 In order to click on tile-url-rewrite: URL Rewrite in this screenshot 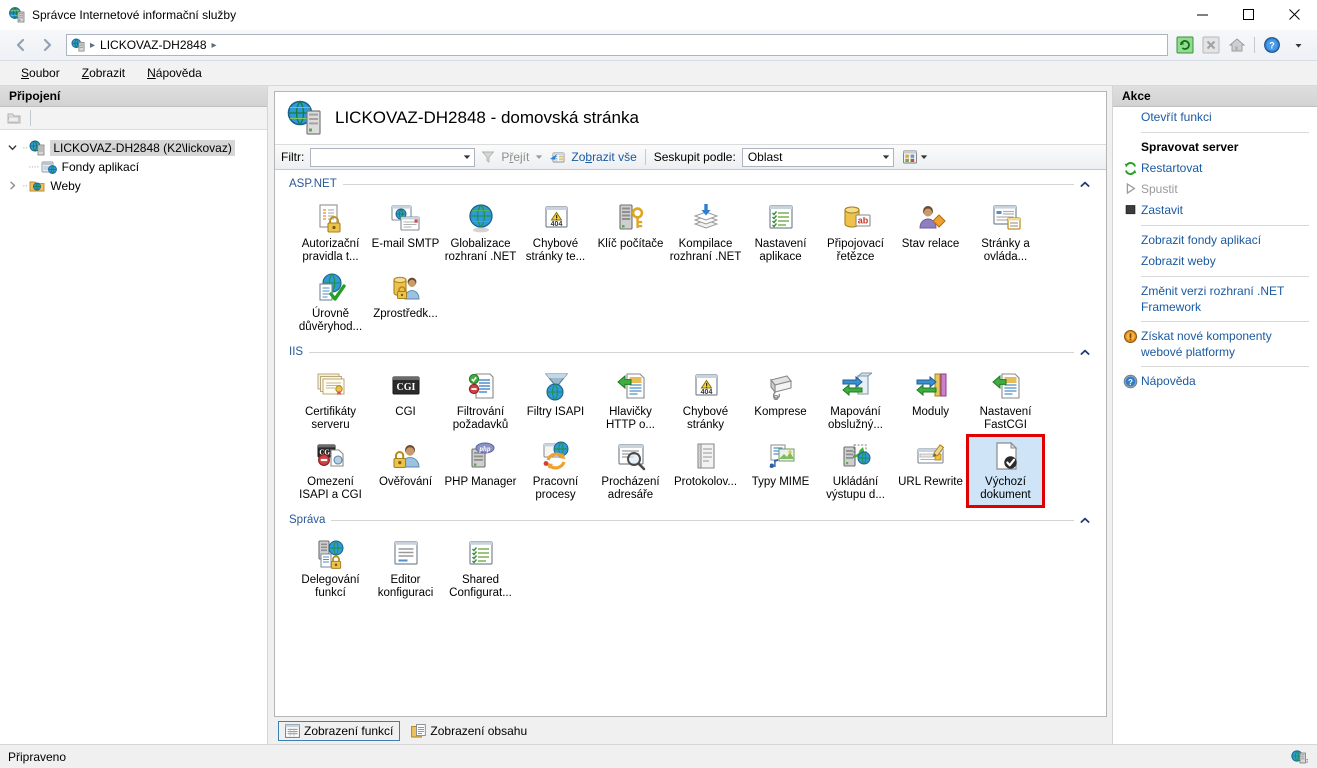, I will do `click(930, 471)`.